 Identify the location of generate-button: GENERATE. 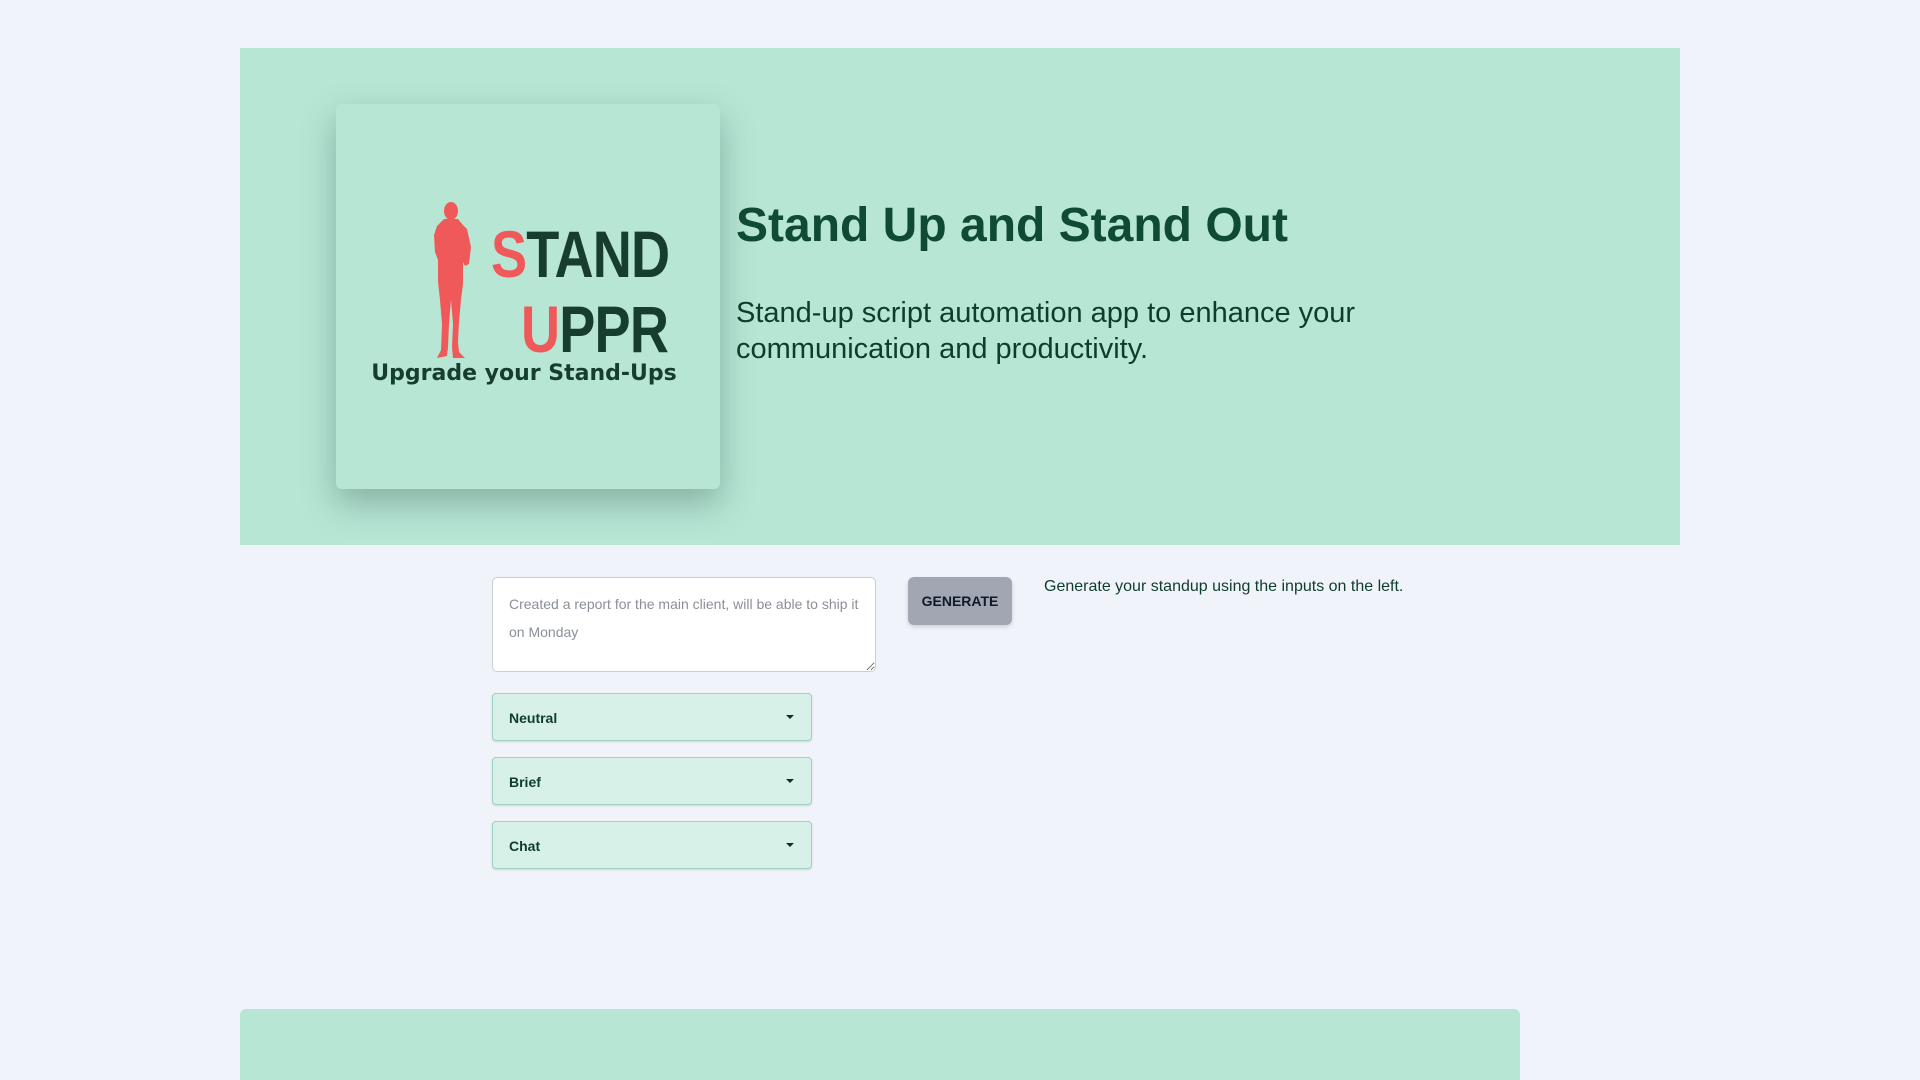
(960, 601).